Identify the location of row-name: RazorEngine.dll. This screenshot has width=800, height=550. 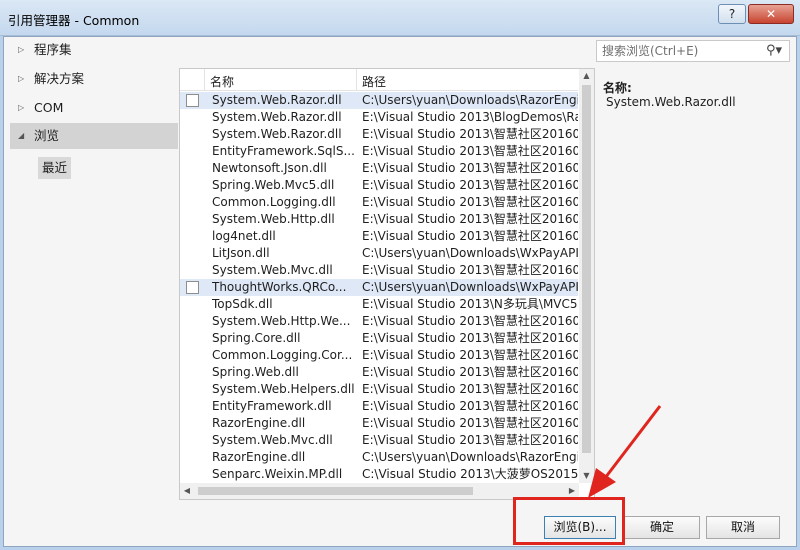
(259, 423).